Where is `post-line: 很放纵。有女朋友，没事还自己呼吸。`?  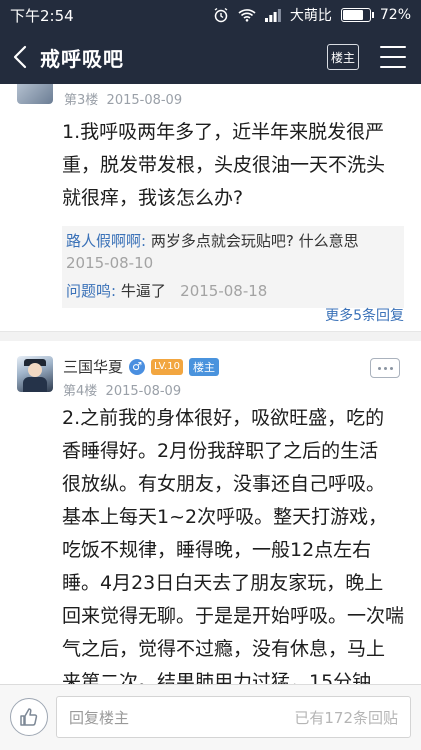 post-line: 很放纵。有女朋友，没事还自己呼吸。 is located at coordinates (224, 484).